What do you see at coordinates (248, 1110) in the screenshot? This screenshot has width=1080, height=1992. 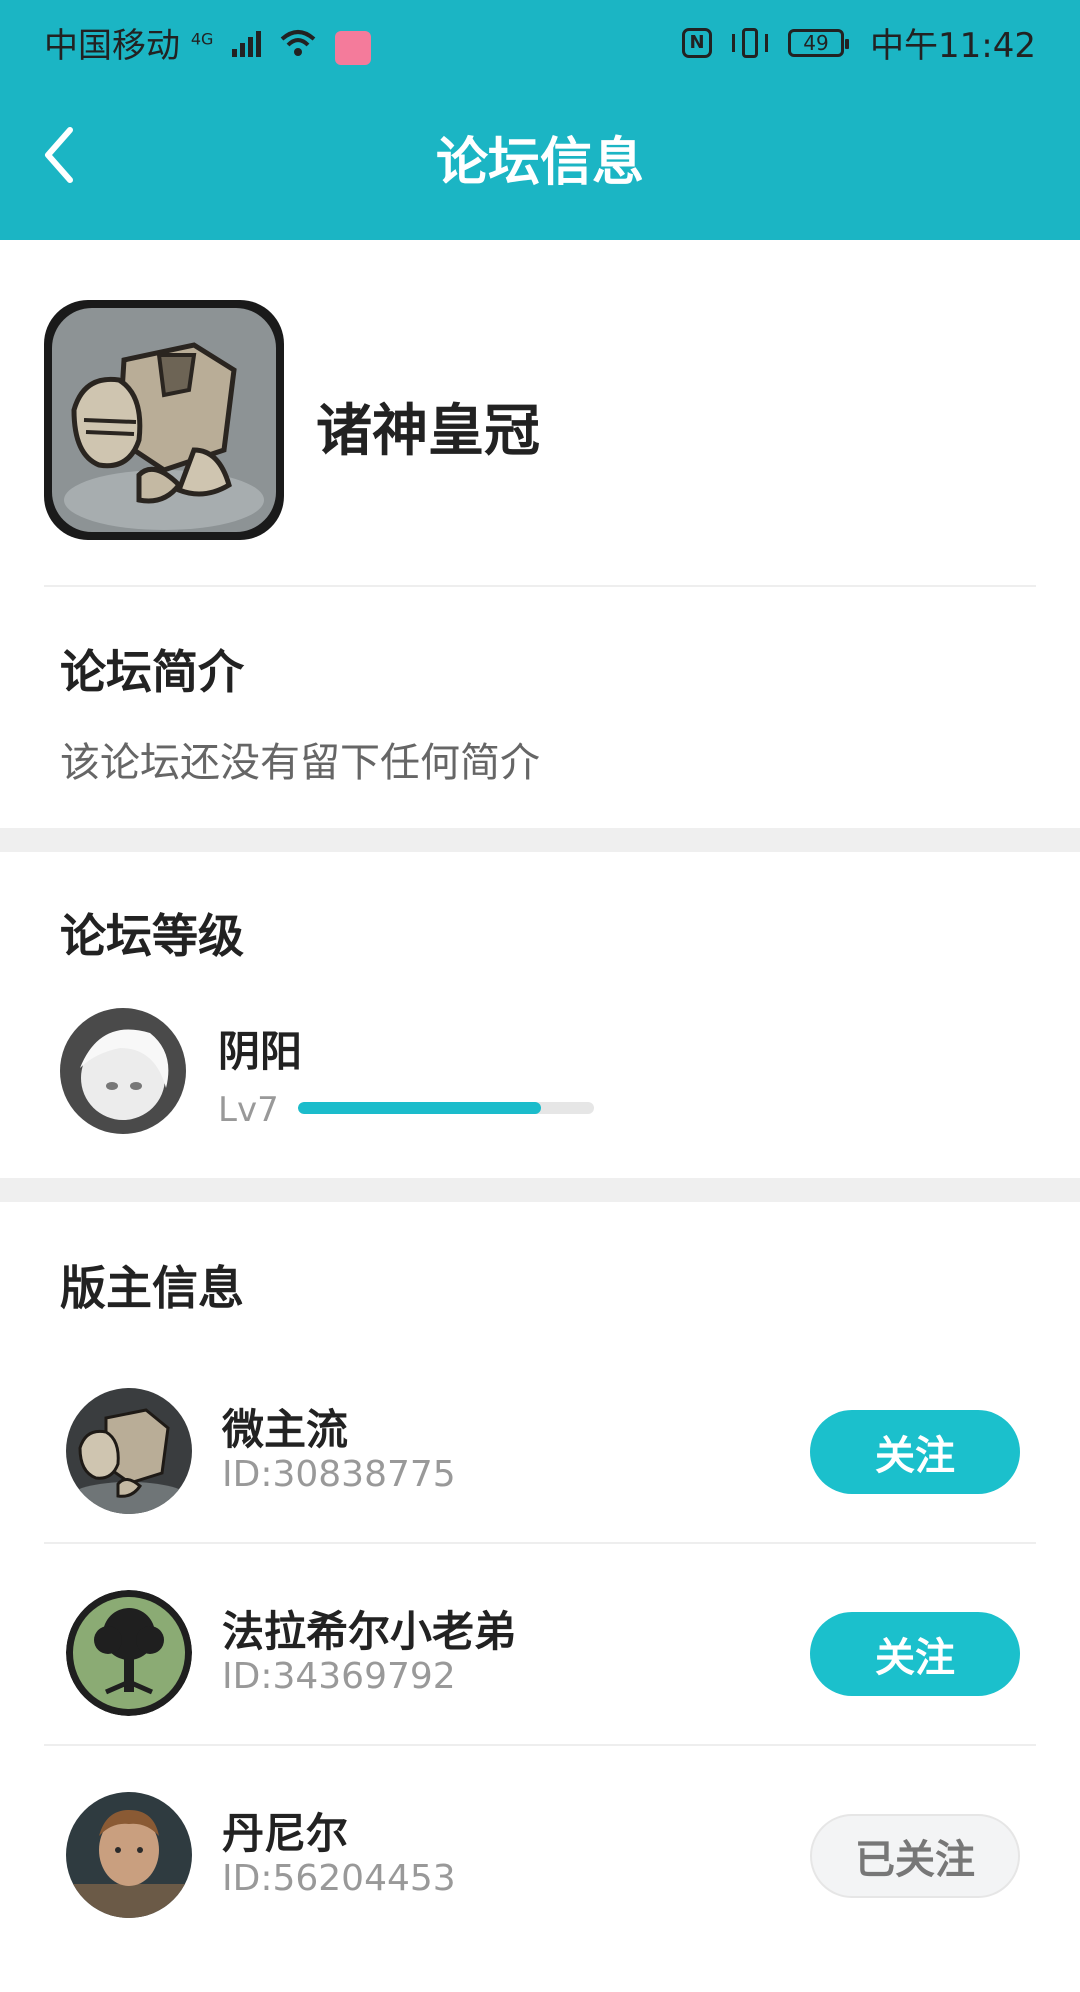 I see `level-label: Lv7` at bounding box center [248, 1110].